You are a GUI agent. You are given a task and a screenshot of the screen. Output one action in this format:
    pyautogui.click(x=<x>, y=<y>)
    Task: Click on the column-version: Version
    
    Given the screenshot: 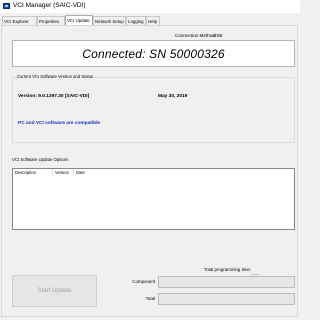 What is the action you would take?
    pyautogui.click(x=63, y=172)
    